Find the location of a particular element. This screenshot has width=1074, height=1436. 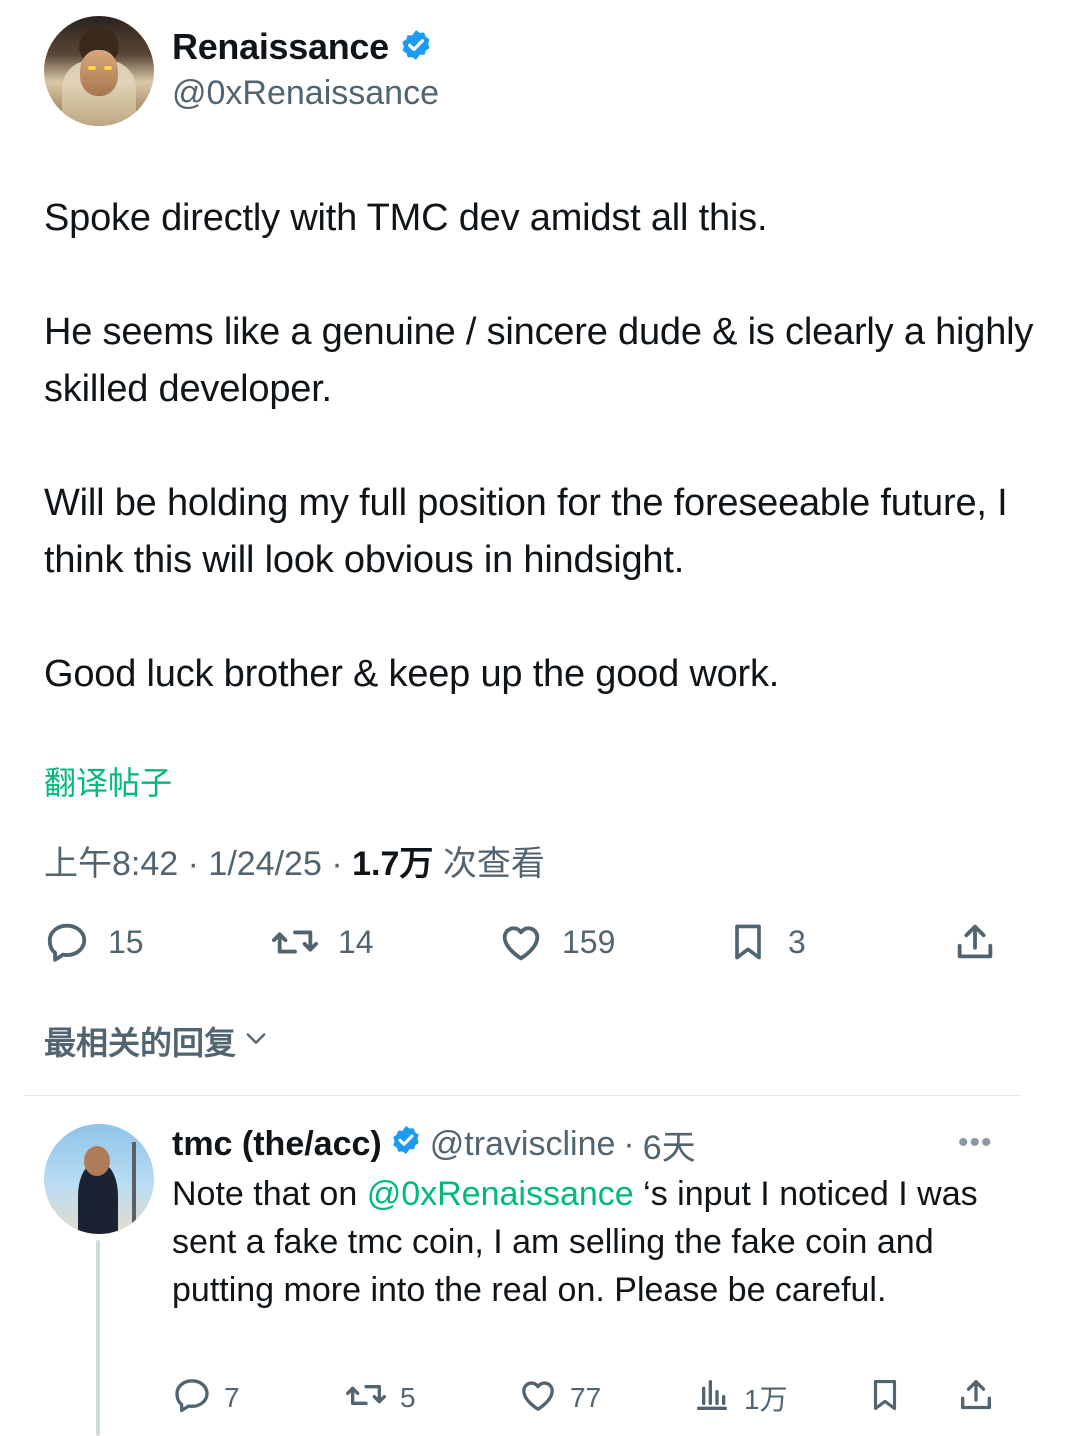

reply-text-before: Note that on is located at coordinates (269, 1194).